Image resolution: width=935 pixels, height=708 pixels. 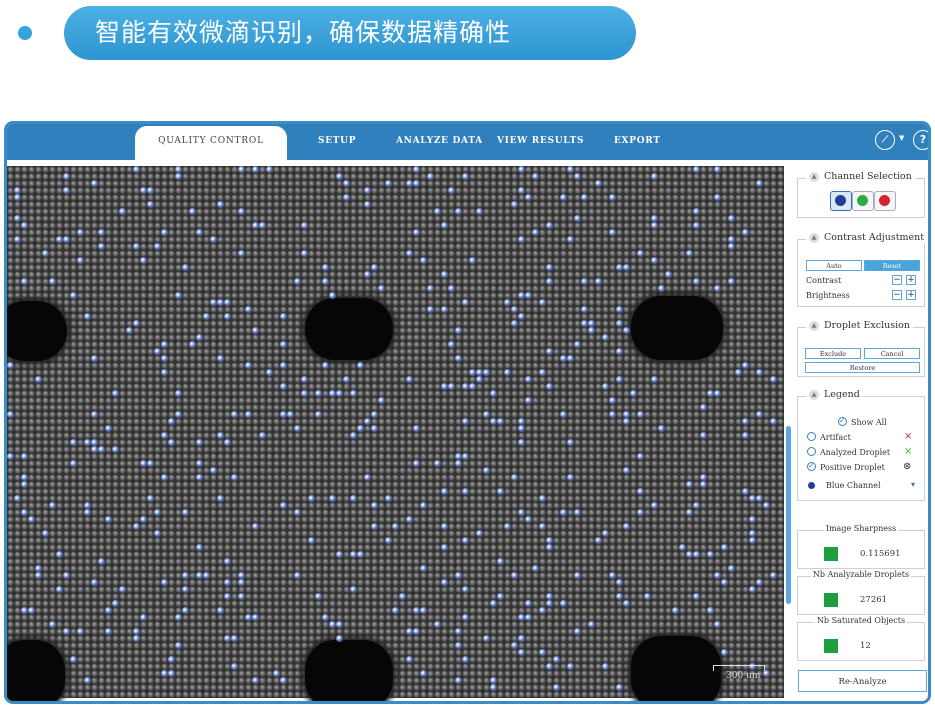 What do you see at coordinates (861, 620) in the screenshot?
I see `saturated-objects-title: Nb Saturated Objects` at bounding box center [861, 620].